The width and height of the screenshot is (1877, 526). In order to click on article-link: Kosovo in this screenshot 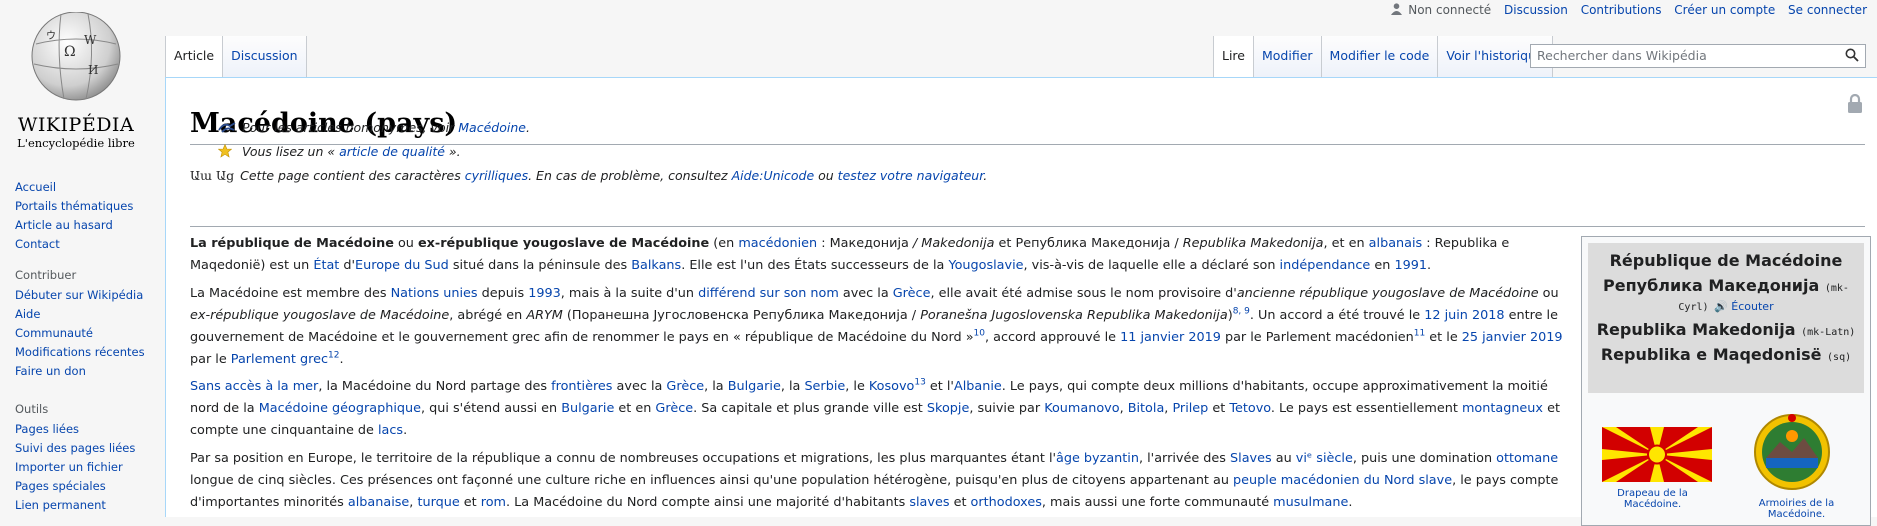, I will do `click(891, 386)`.